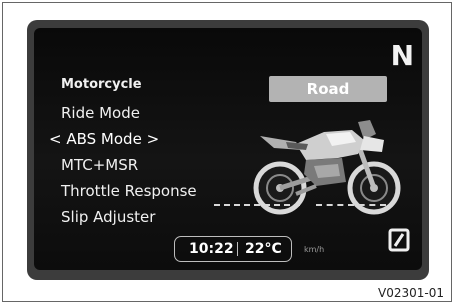 This screenshot has width=456, height=306. I want to click on clock: 10:22, so click(211, 249).